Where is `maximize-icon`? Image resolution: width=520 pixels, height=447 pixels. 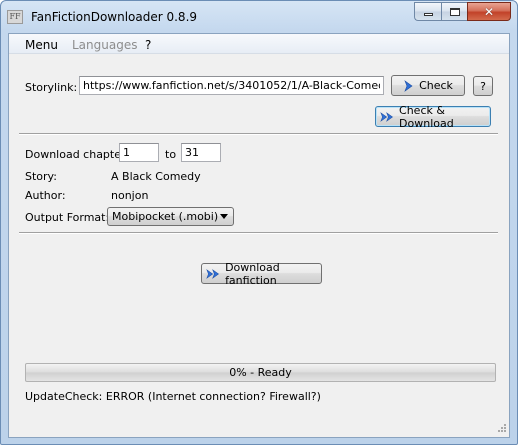
maximize-icon is located at coordinates (454, 11).